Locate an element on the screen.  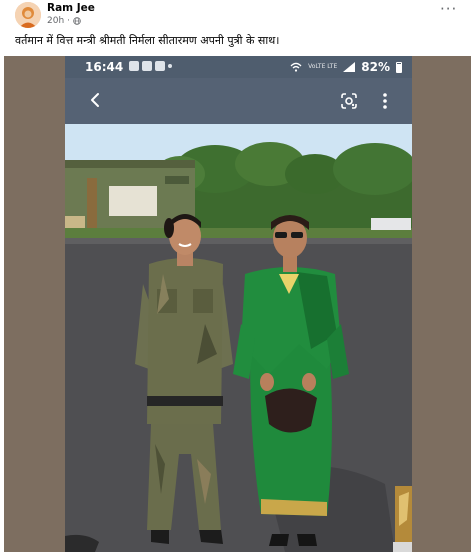
youtube-notification-icon is located at coordinates (147, 66).